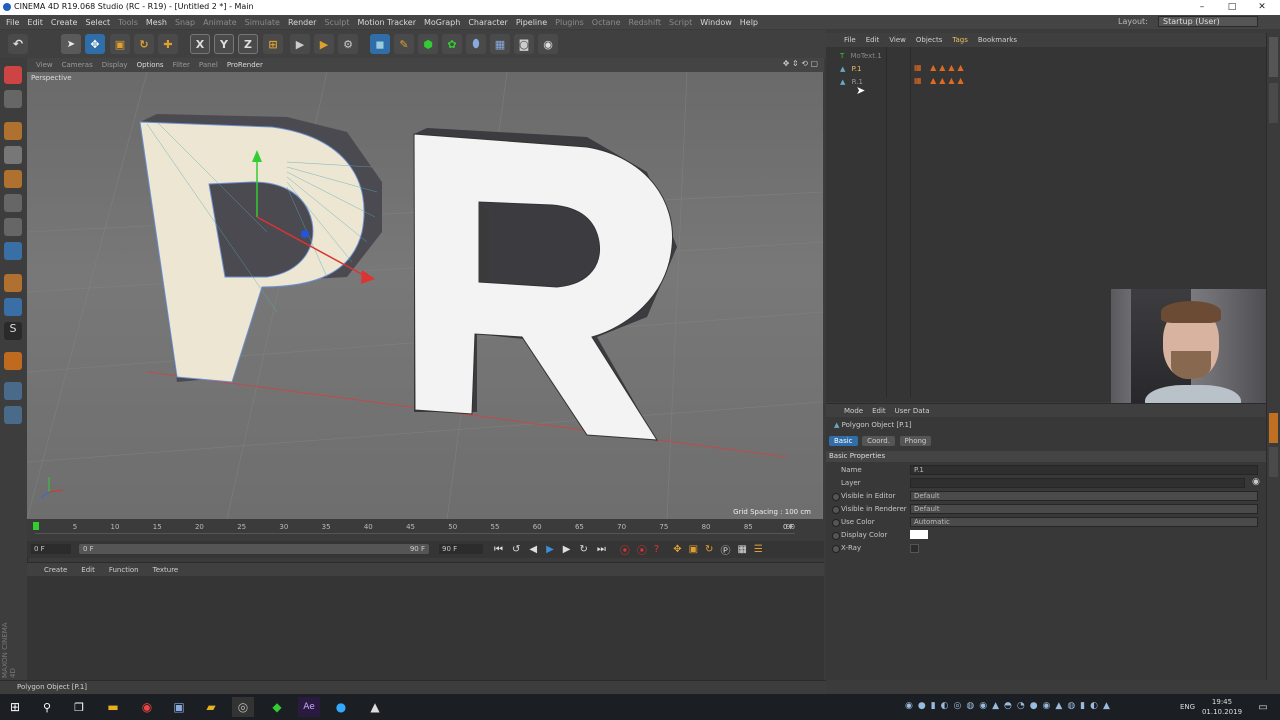 This screenshot has width=1280, height=720. What do you see at coordinates (88, 570) in the screenshot?
I see `material-menu-edit: Edit` at bounding box center [88, 570].